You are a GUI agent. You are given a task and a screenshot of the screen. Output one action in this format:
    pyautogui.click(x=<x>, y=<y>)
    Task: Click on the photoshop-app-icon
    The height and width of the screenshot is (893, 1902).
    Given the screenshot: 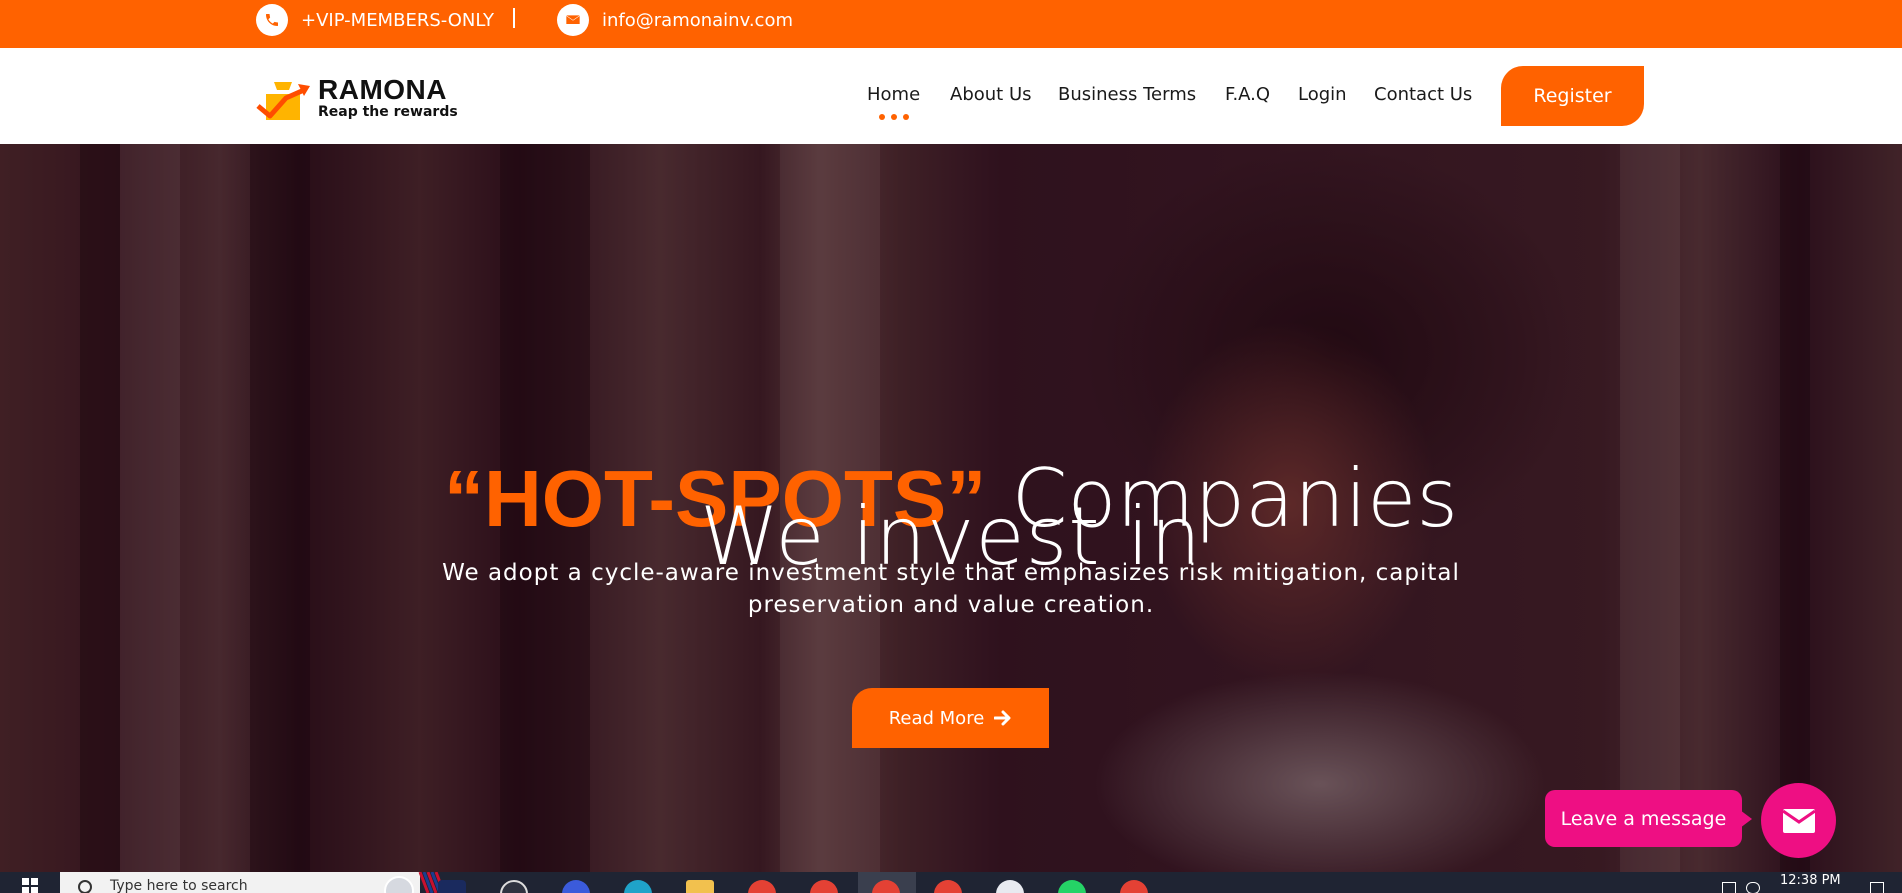 What is the action you would take?
    pyautogui.click(x=452, y=886)
    